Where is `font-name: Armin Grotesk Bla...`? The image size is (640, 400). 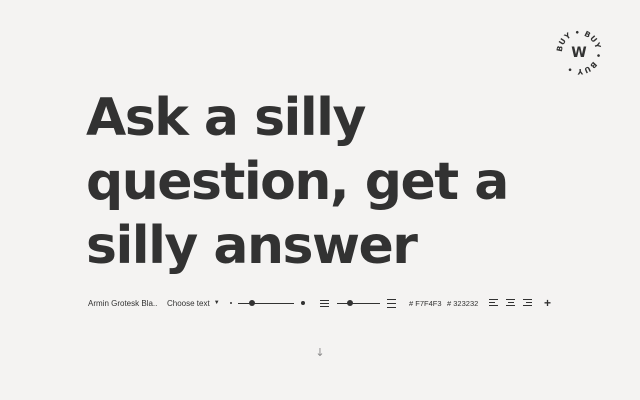
font-name: Armin Grotesk Bla... is located at coordinates (123, 303).